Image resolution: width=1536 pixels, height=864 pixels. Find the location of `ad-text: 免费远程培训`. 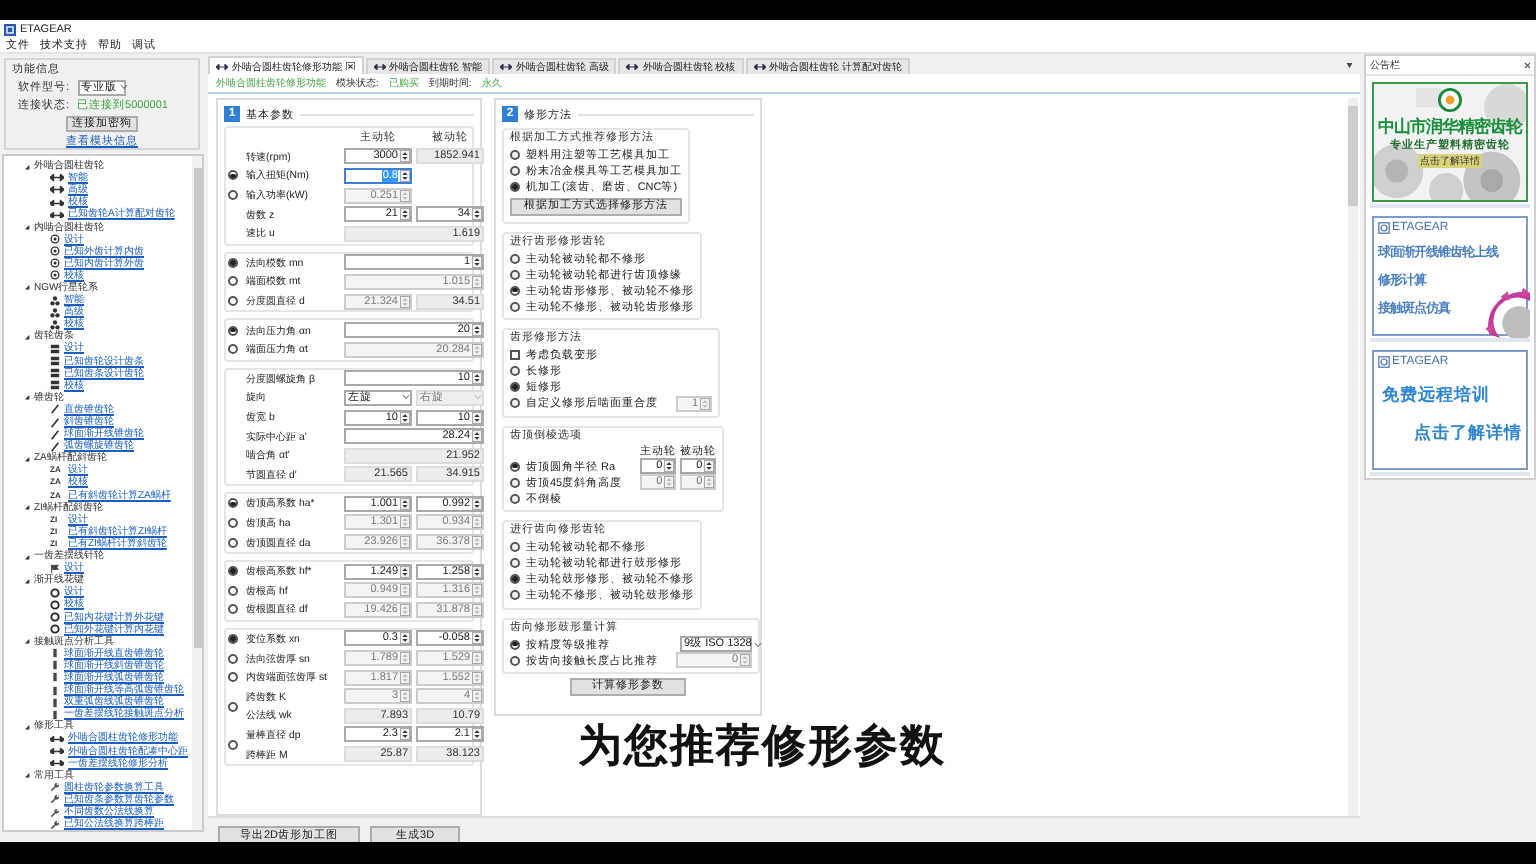

ad-text: 免费远程培训 is located at coordinates (1437, 396).